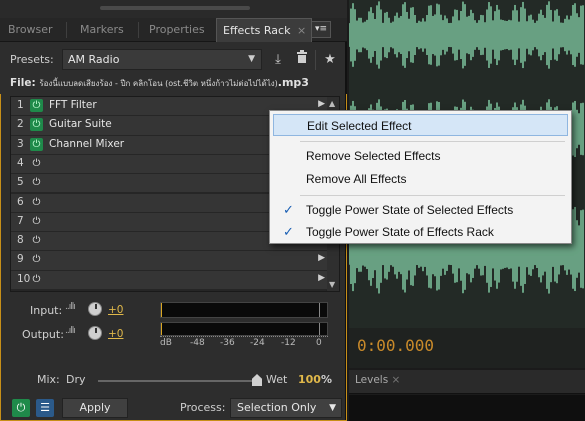  What do you see at coordinates (302, 56) in the screenshot?
I see `trash-icon` at bounding box center [302, 56].